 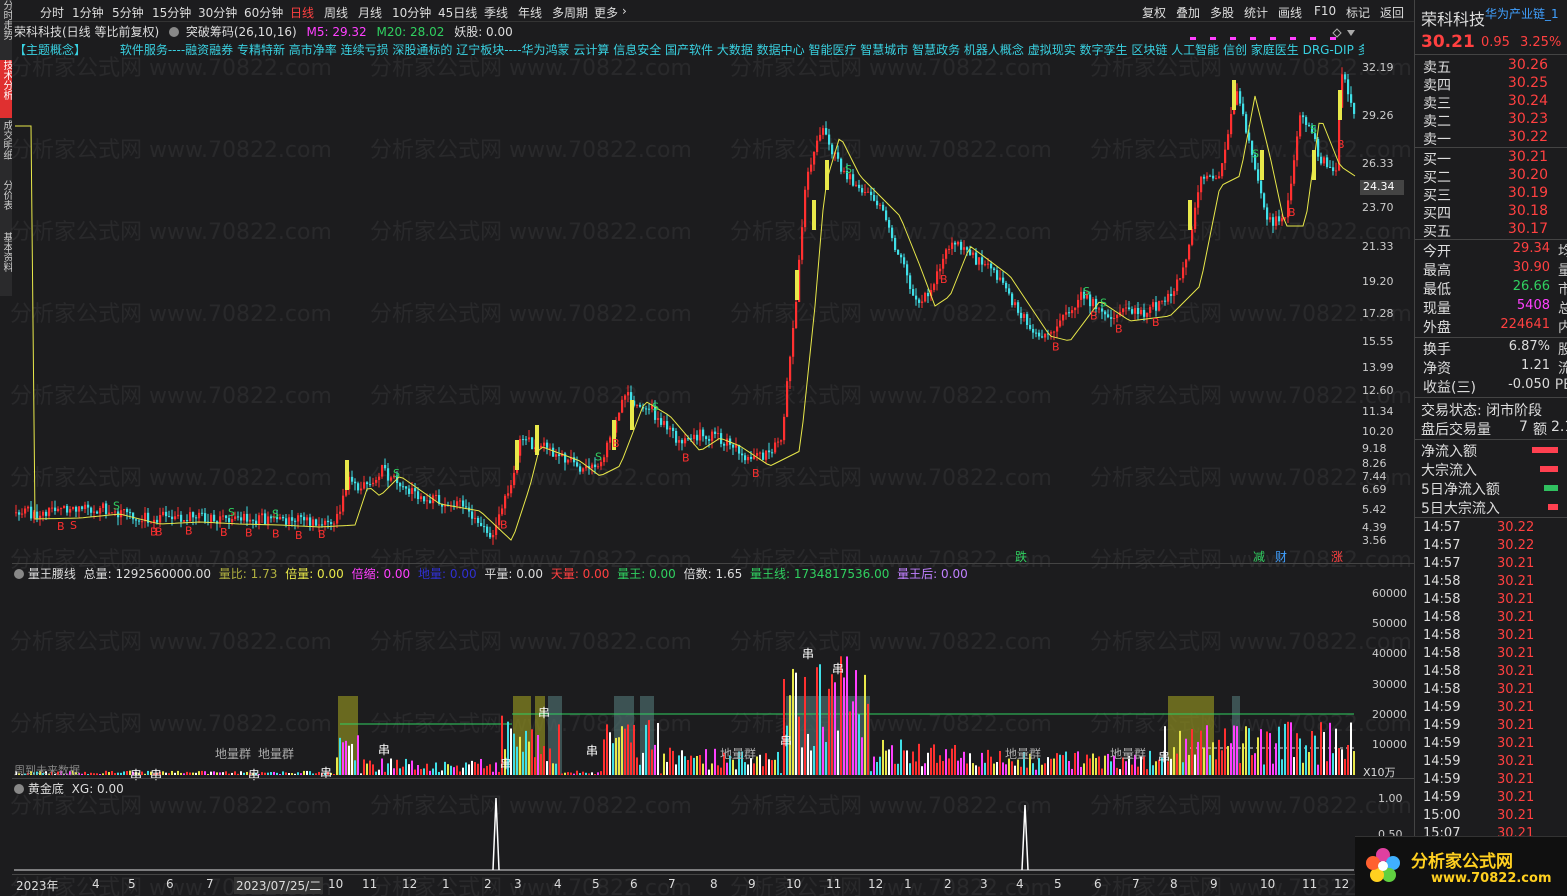 What do you see at coordinates (1516, 761) in the screenshot?
I see `tick-price: 30.21` at bounding box center [1516, 761].